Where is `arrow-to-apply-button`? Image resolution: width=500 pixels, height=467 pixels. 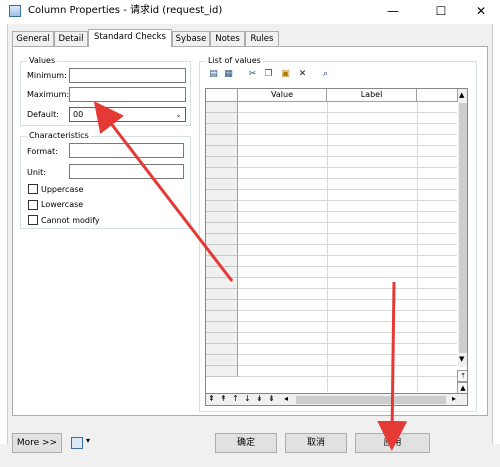
arrow-to-apply-button is located at coordinates (392, 366).